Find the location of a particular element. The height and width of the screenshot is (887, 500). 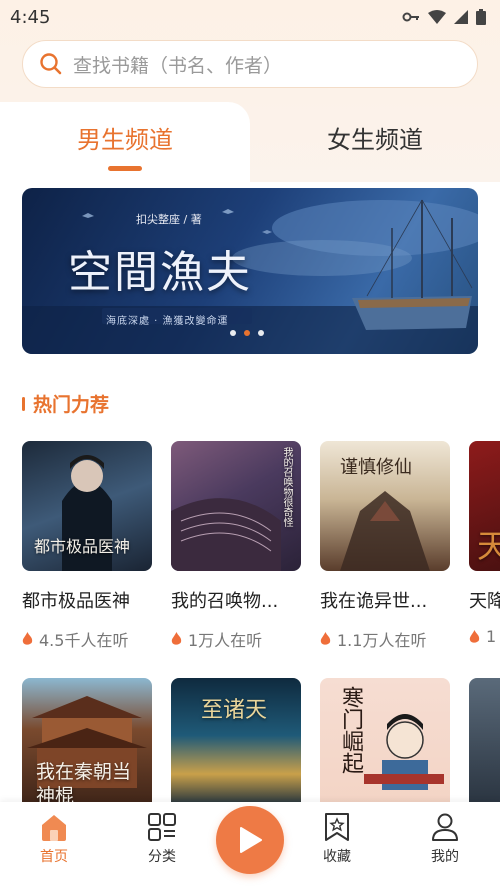

book-cover is located at coordinates (484, 742).